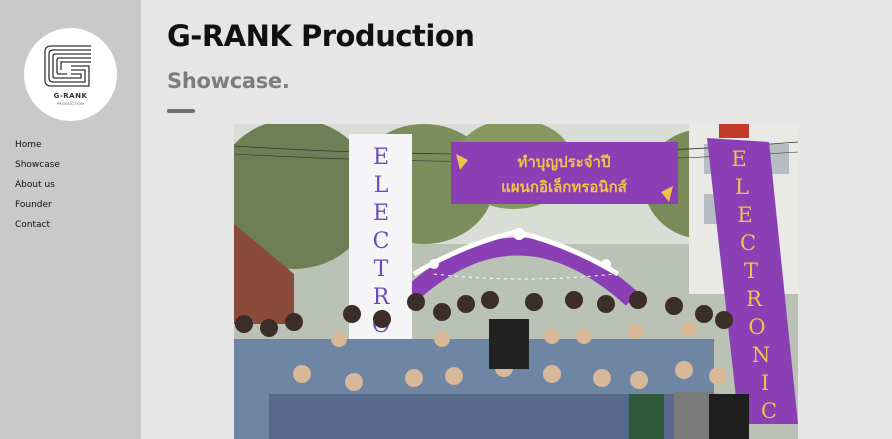 Image resolution: width=892 pixels, height=439 pixels. Describe the element at coordinates (564, 162) in the screenshot. I see `banner-top-line: ทำบุญประจำปี` at that location.